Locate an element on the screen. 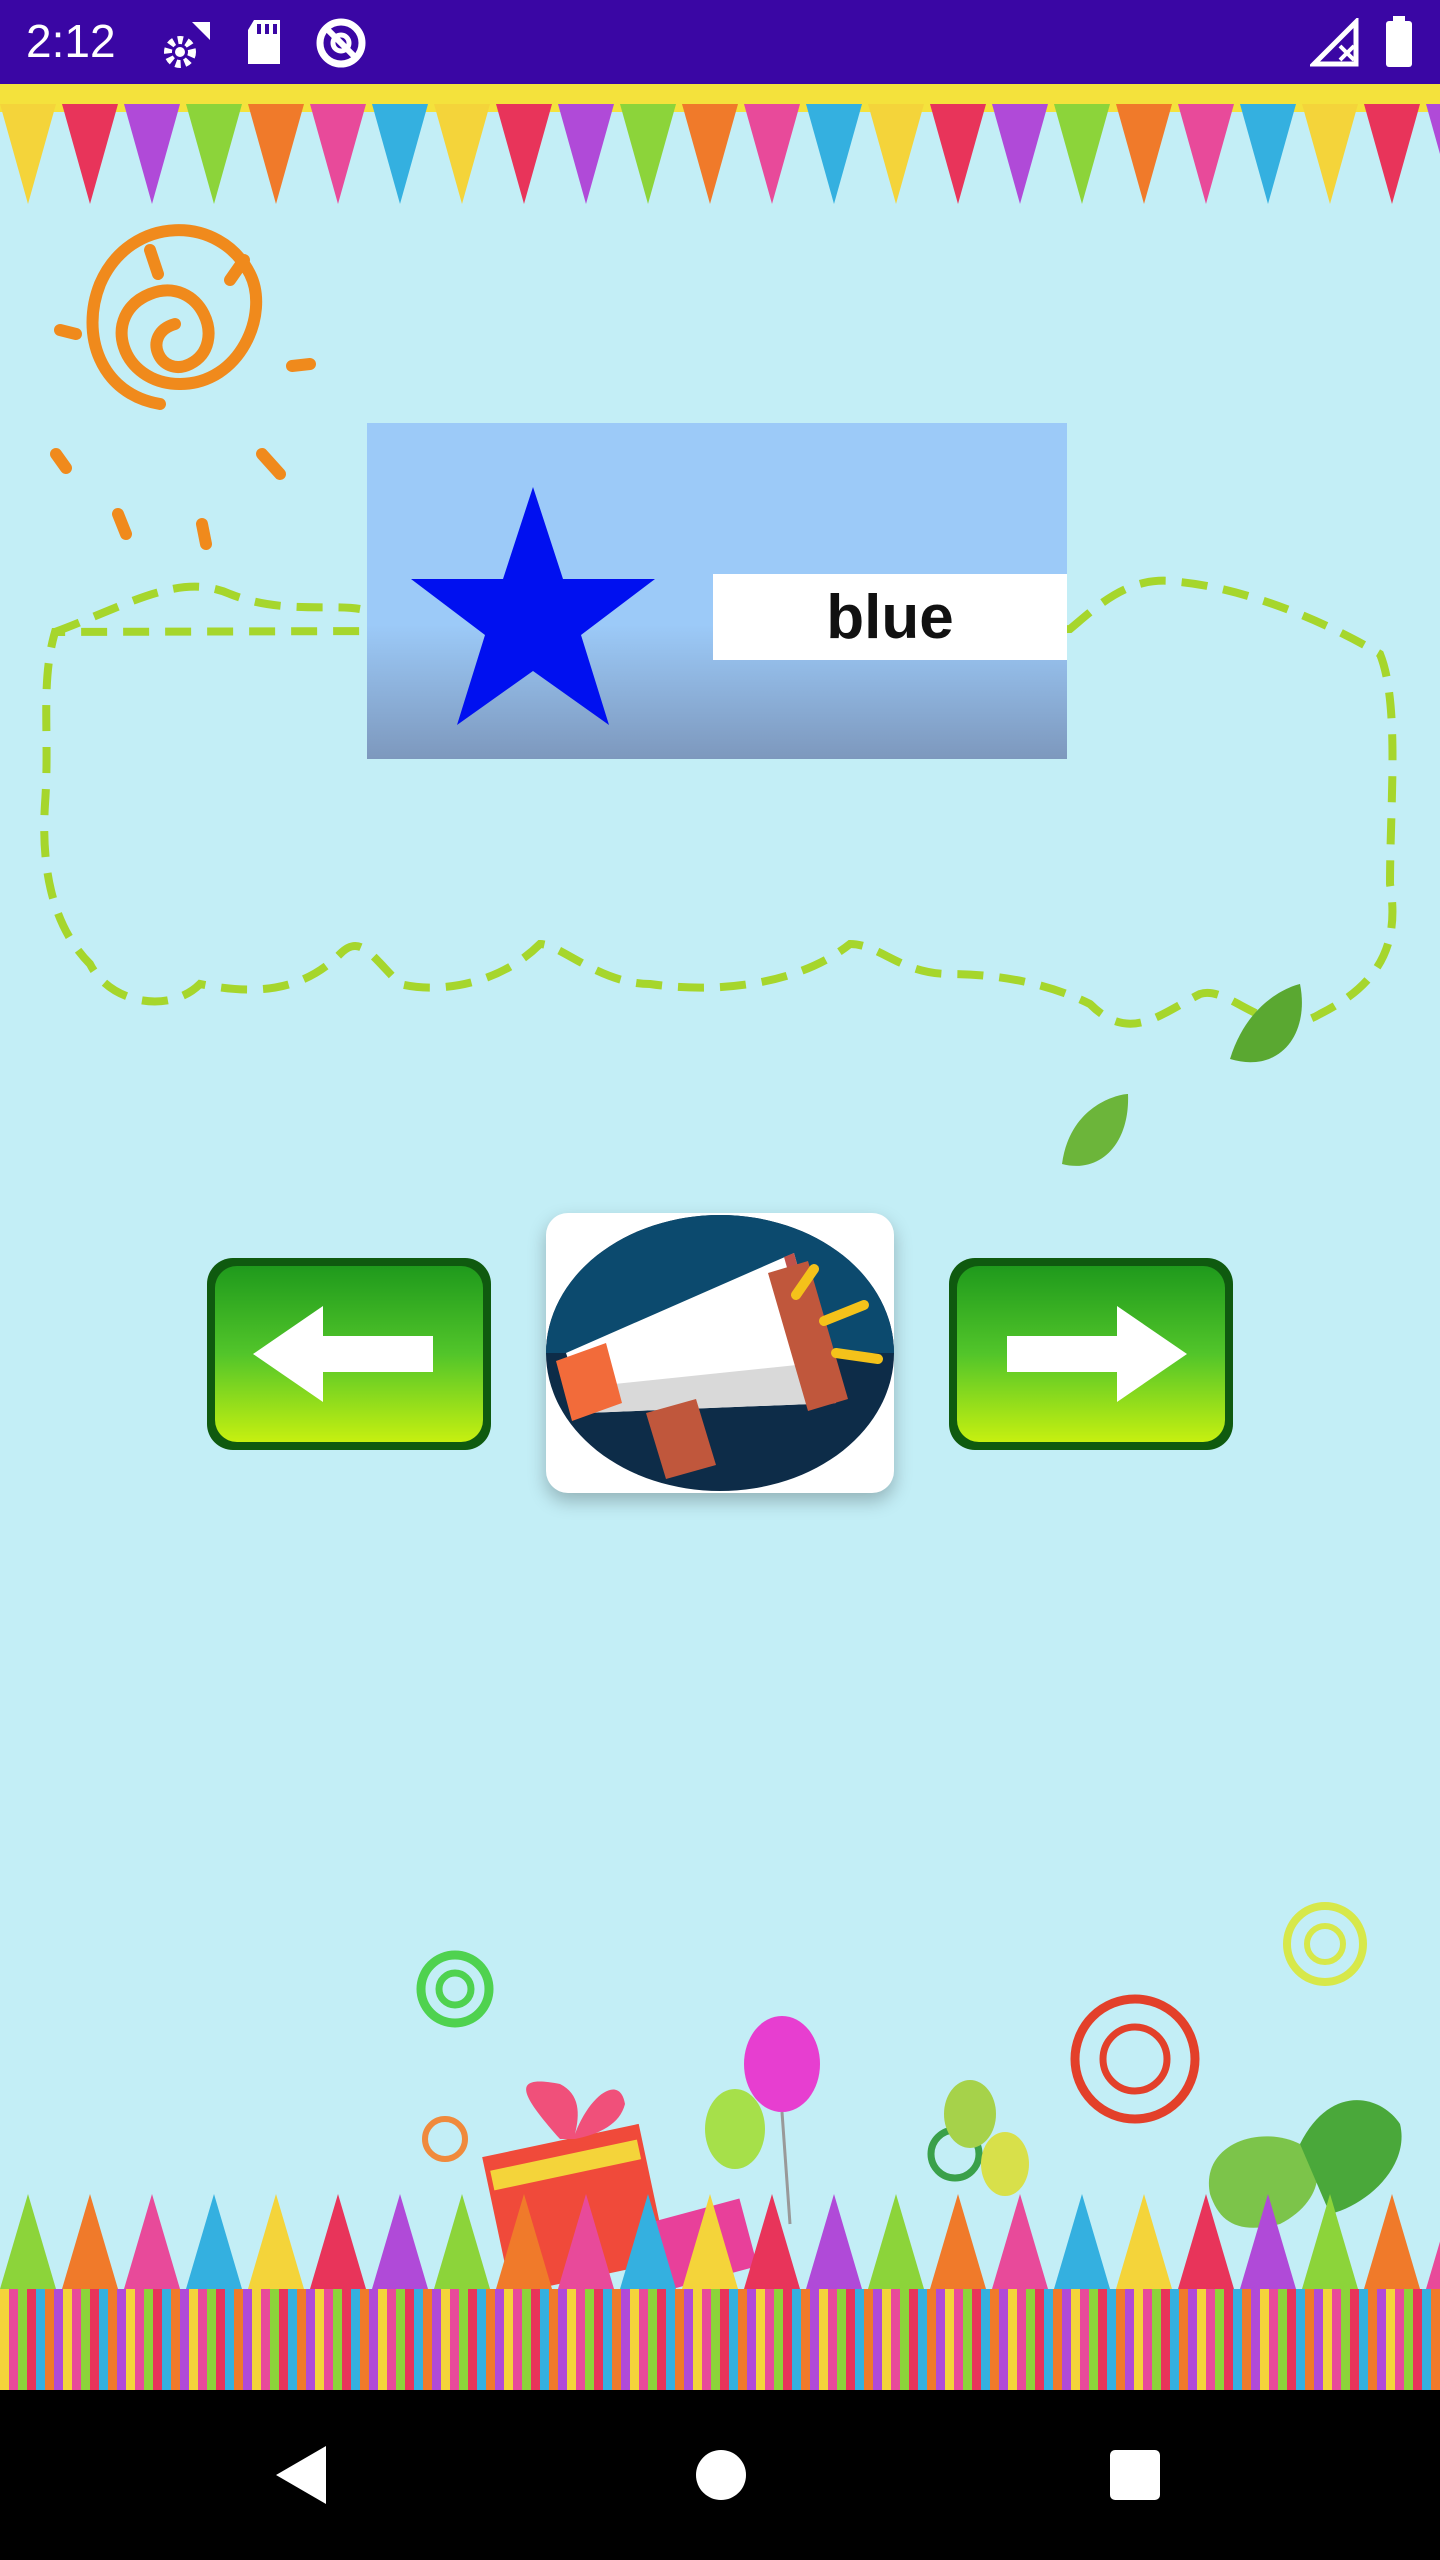 The image size is (1440, 2560). speak-button is located at coordinates (720, 1353).